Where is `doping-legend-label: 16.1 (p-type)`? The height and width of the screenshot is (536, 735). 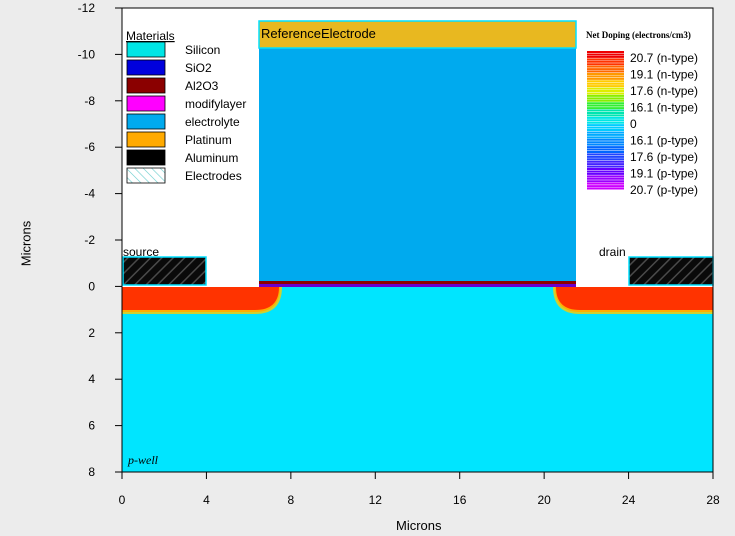 doping-legend-label: 16.1 (p-type) is located at coordinates (664, 141).